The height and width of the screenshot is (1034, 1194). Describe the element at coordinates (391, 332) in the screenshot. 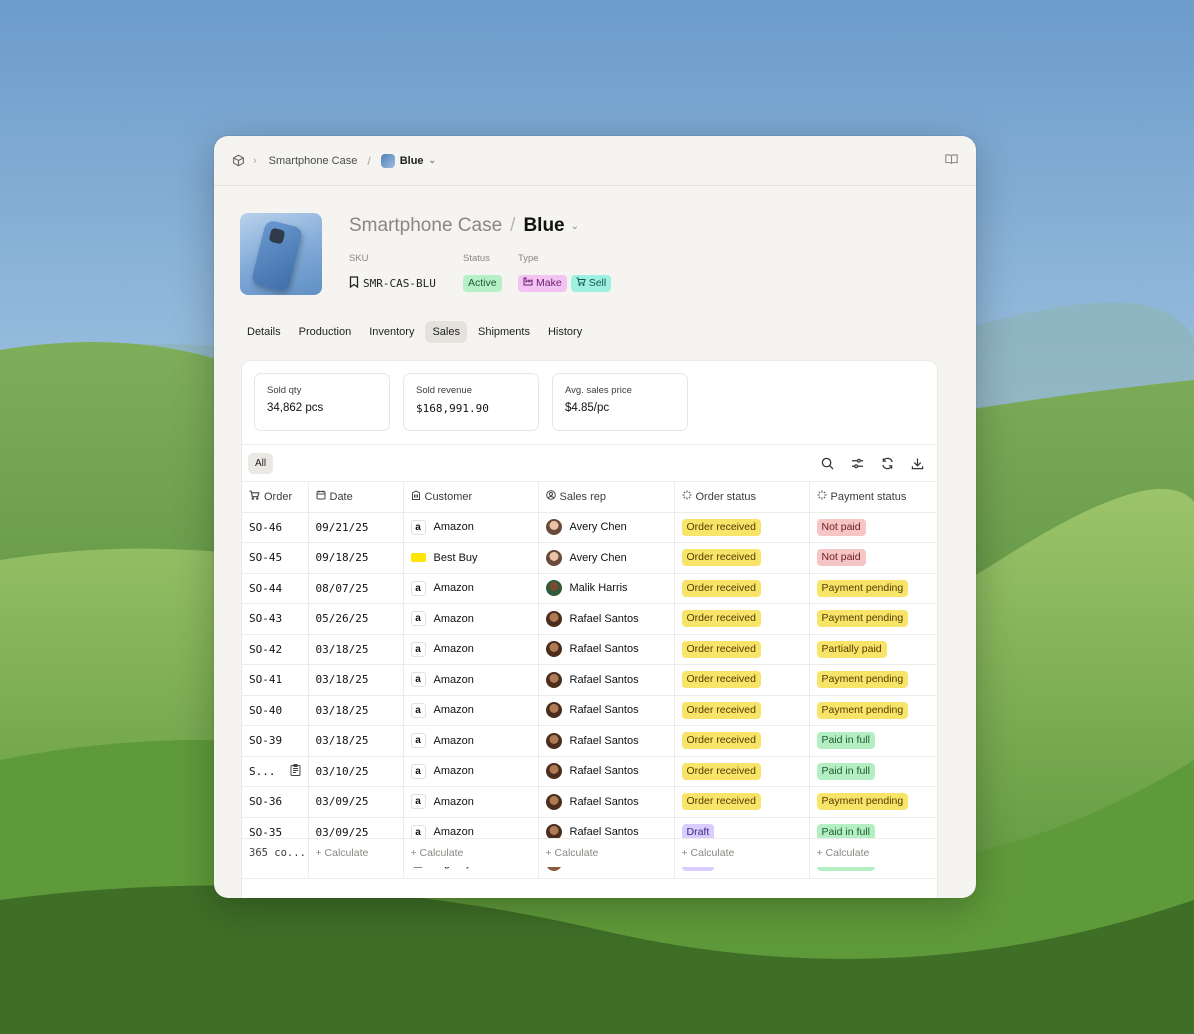

I see `tab-inventory: Inventory` at that location.